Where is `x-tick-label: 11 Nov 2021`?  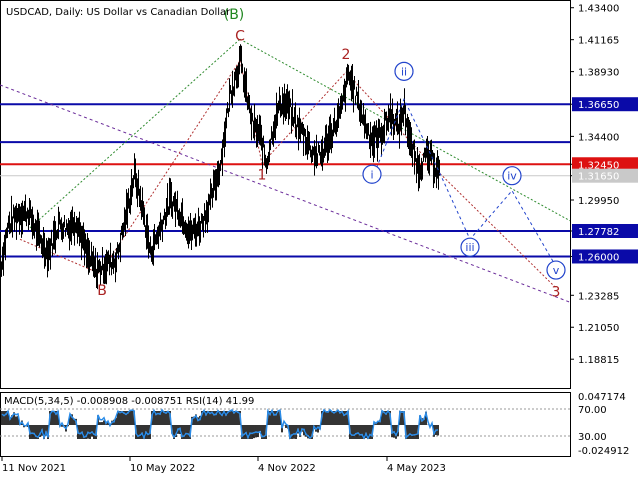 x-tick-label: 11 Nov 2021 is located at coordinates (34, 468).